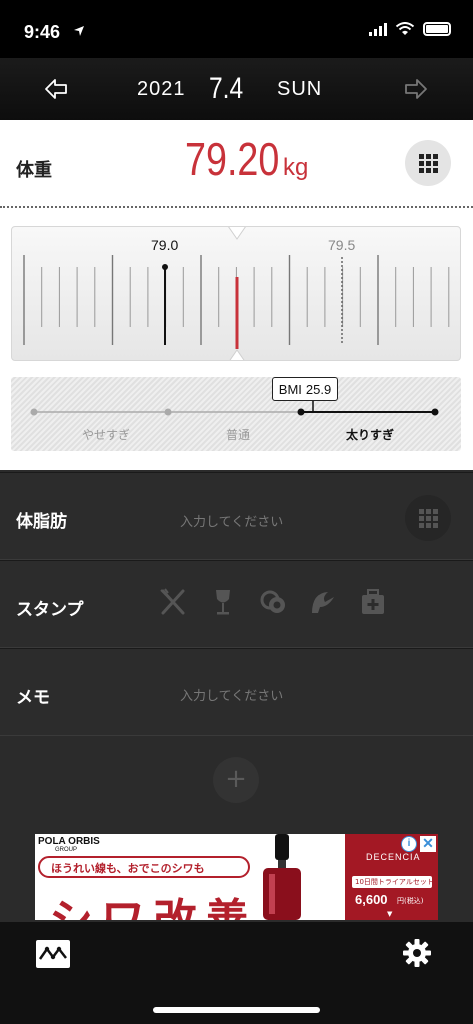  Describe the element at coordinates (69, 841) in the screenshot. I see `ad-brand: POLA ORBIS` at that location.